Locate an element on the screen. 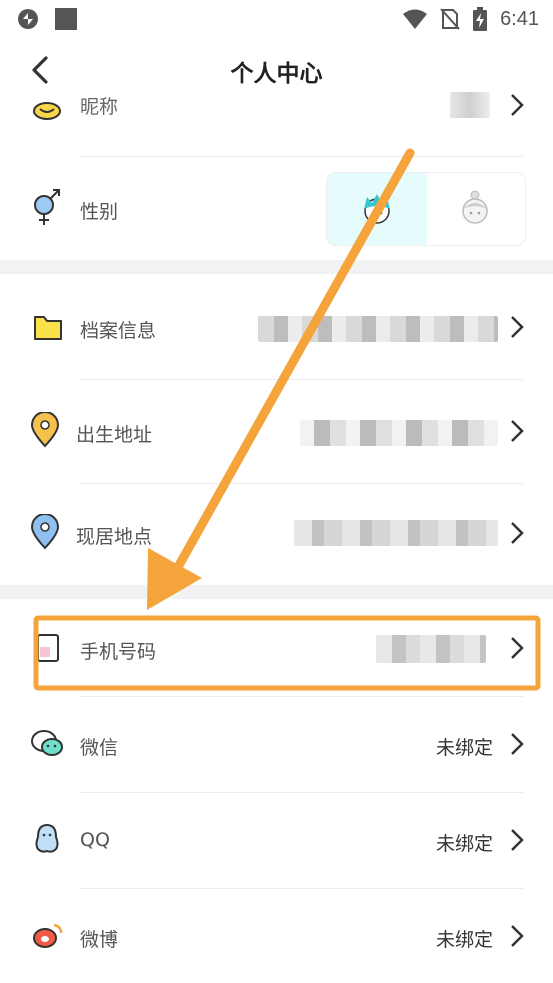 Image resolution: width=553 pixels, height=983 pixels. phone-row: 手机号码 is located at coordinates (276, 647).